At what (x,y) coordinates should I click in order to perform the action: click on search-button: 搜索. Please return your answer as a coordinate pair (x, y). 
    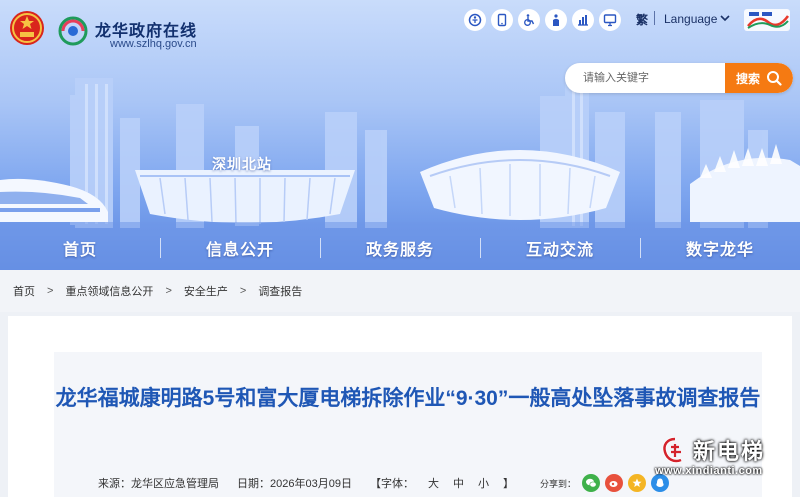
    Looking at the image, I should click on (759, 78).